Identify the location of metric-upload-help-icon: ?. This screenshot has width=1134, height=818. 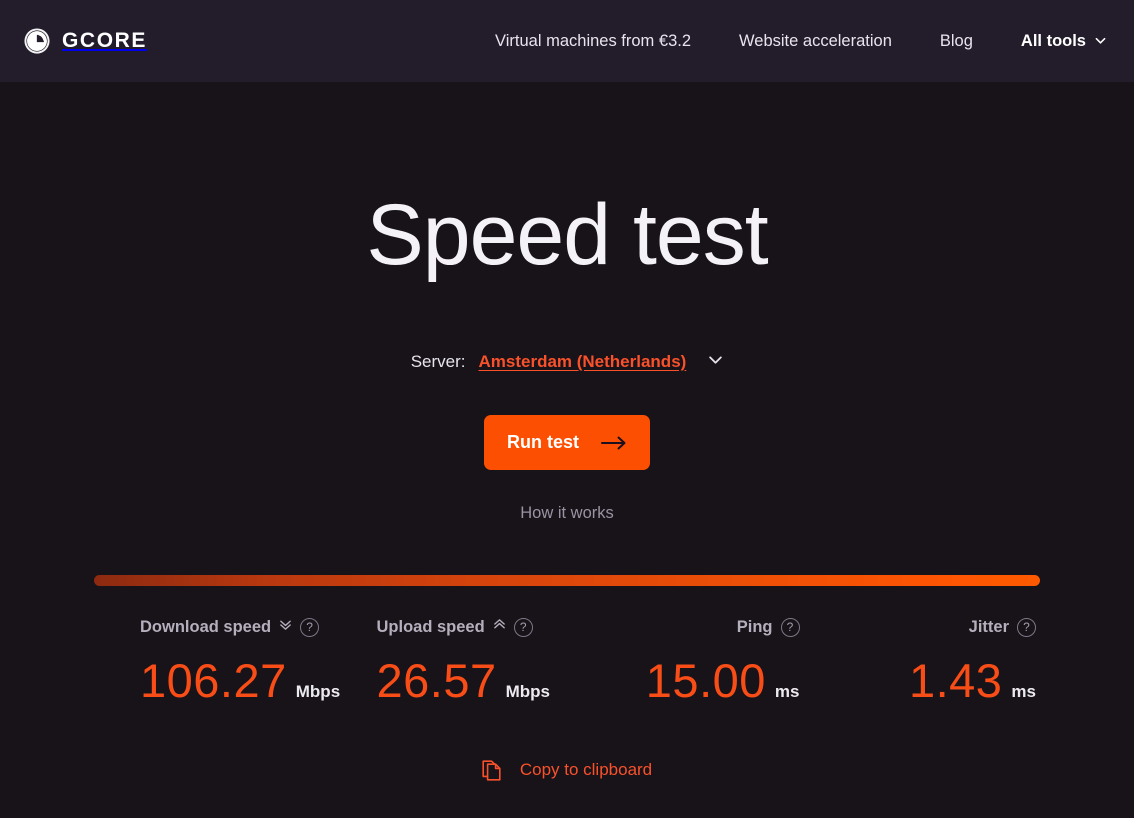
(523, 627).